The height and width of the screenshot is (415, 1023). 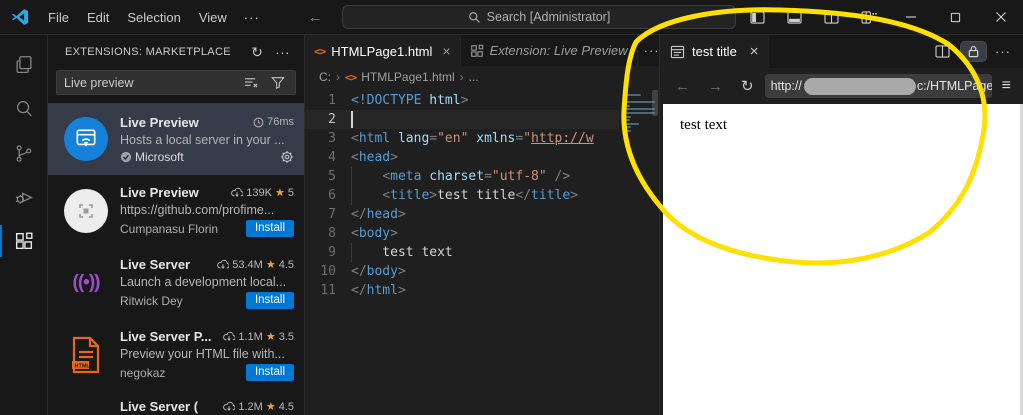 I want to click on menu-overflow-button: ···, so click(x=252, y=17).